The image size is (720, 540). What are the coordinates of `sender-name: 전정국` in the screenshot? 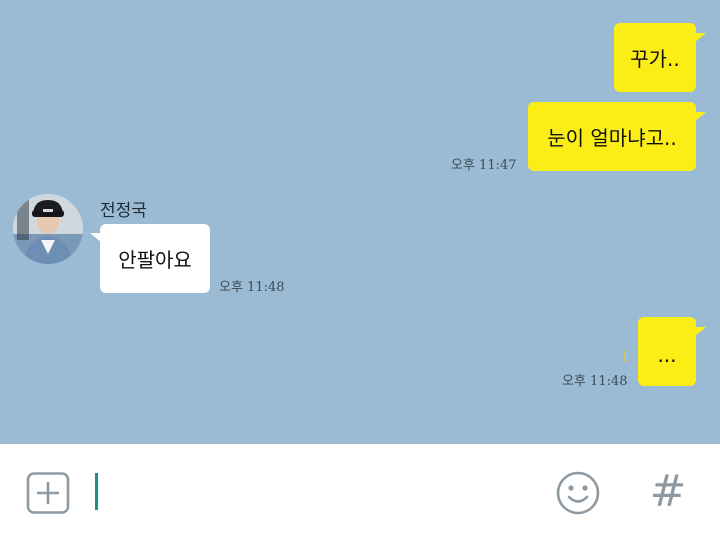 It's located at (123, 211).